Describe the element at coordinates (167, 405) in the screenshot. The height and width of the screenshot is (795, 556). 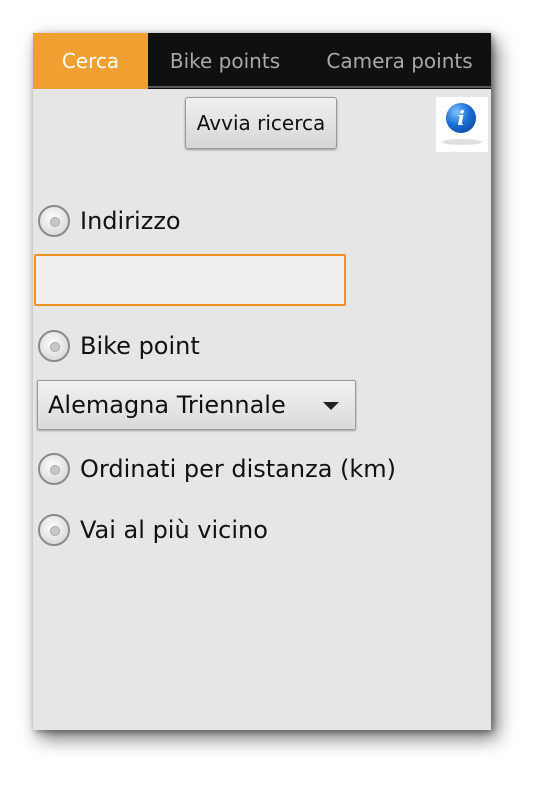
I see `bike-point-selected-value: Alemagna Triennale` at that location.